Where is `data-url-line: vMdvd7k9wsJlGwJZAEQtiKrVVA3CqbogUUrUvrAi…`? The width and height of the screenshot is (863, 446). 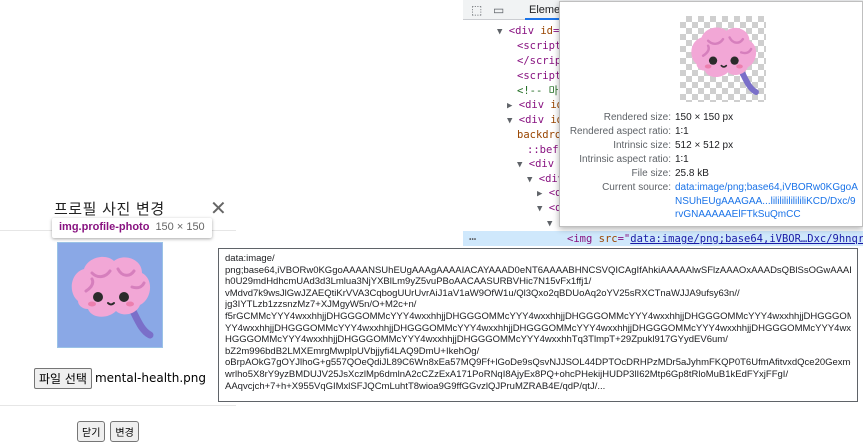
data-url-line: vMdvd7k9wsJlGwJZAEQtiKrVVA3CqbogUUrUvrAi… is located at coordinates (482, 293).